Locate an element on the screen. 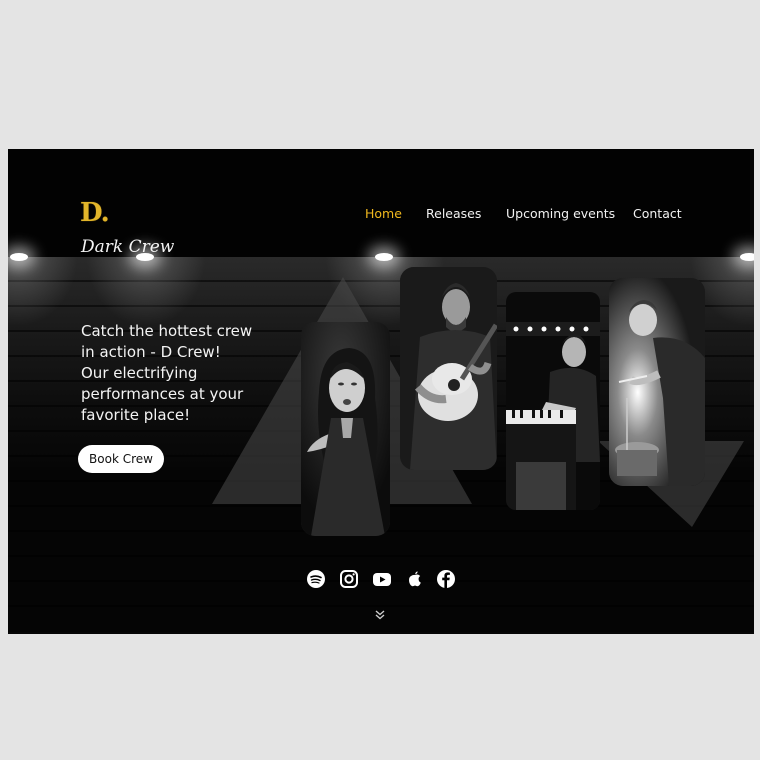 The image size is (760, 760). guitarist-photo is located at coordinates (448, 368).